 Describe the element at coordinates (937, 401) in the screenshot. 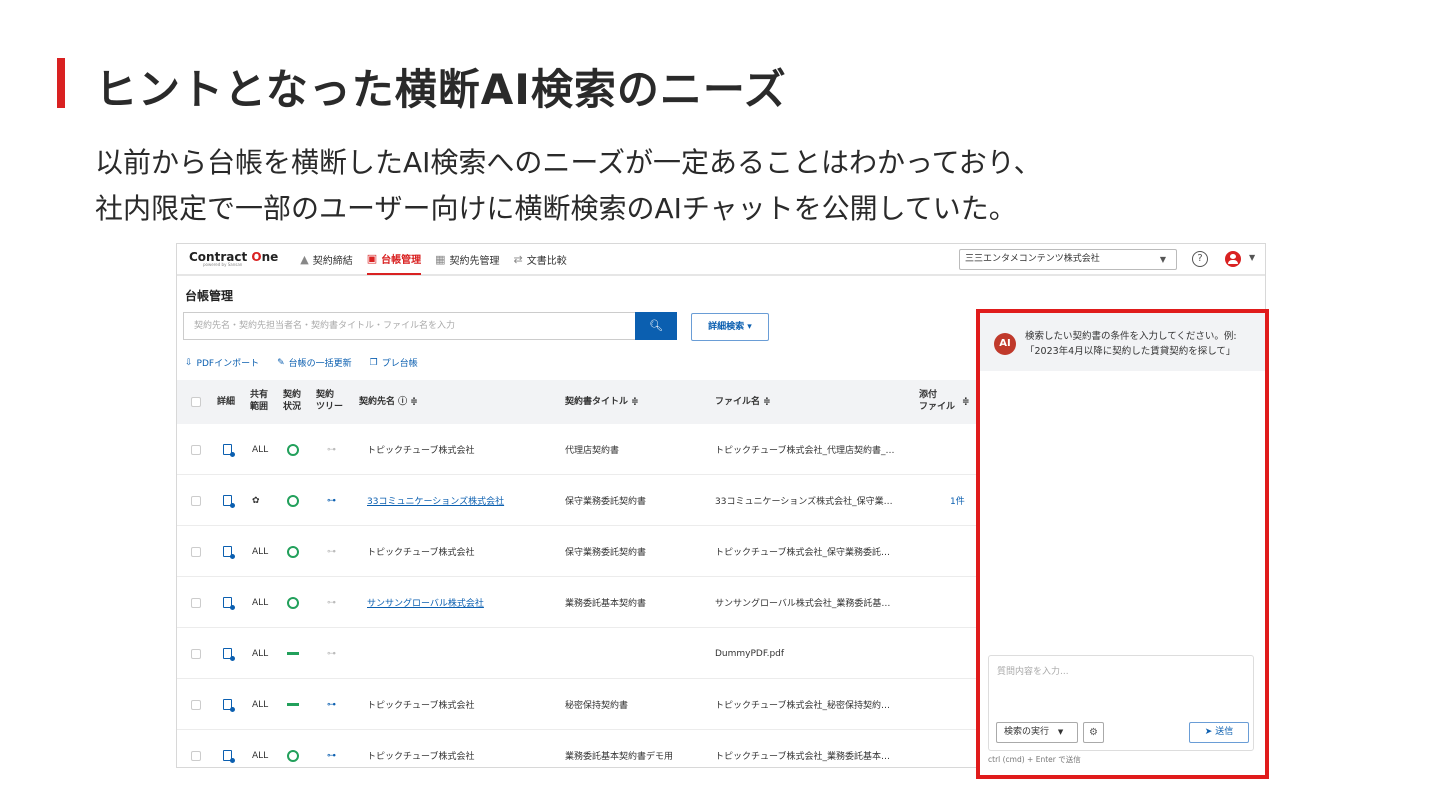

I see `header-attach: 添付 ファイル` at that location.